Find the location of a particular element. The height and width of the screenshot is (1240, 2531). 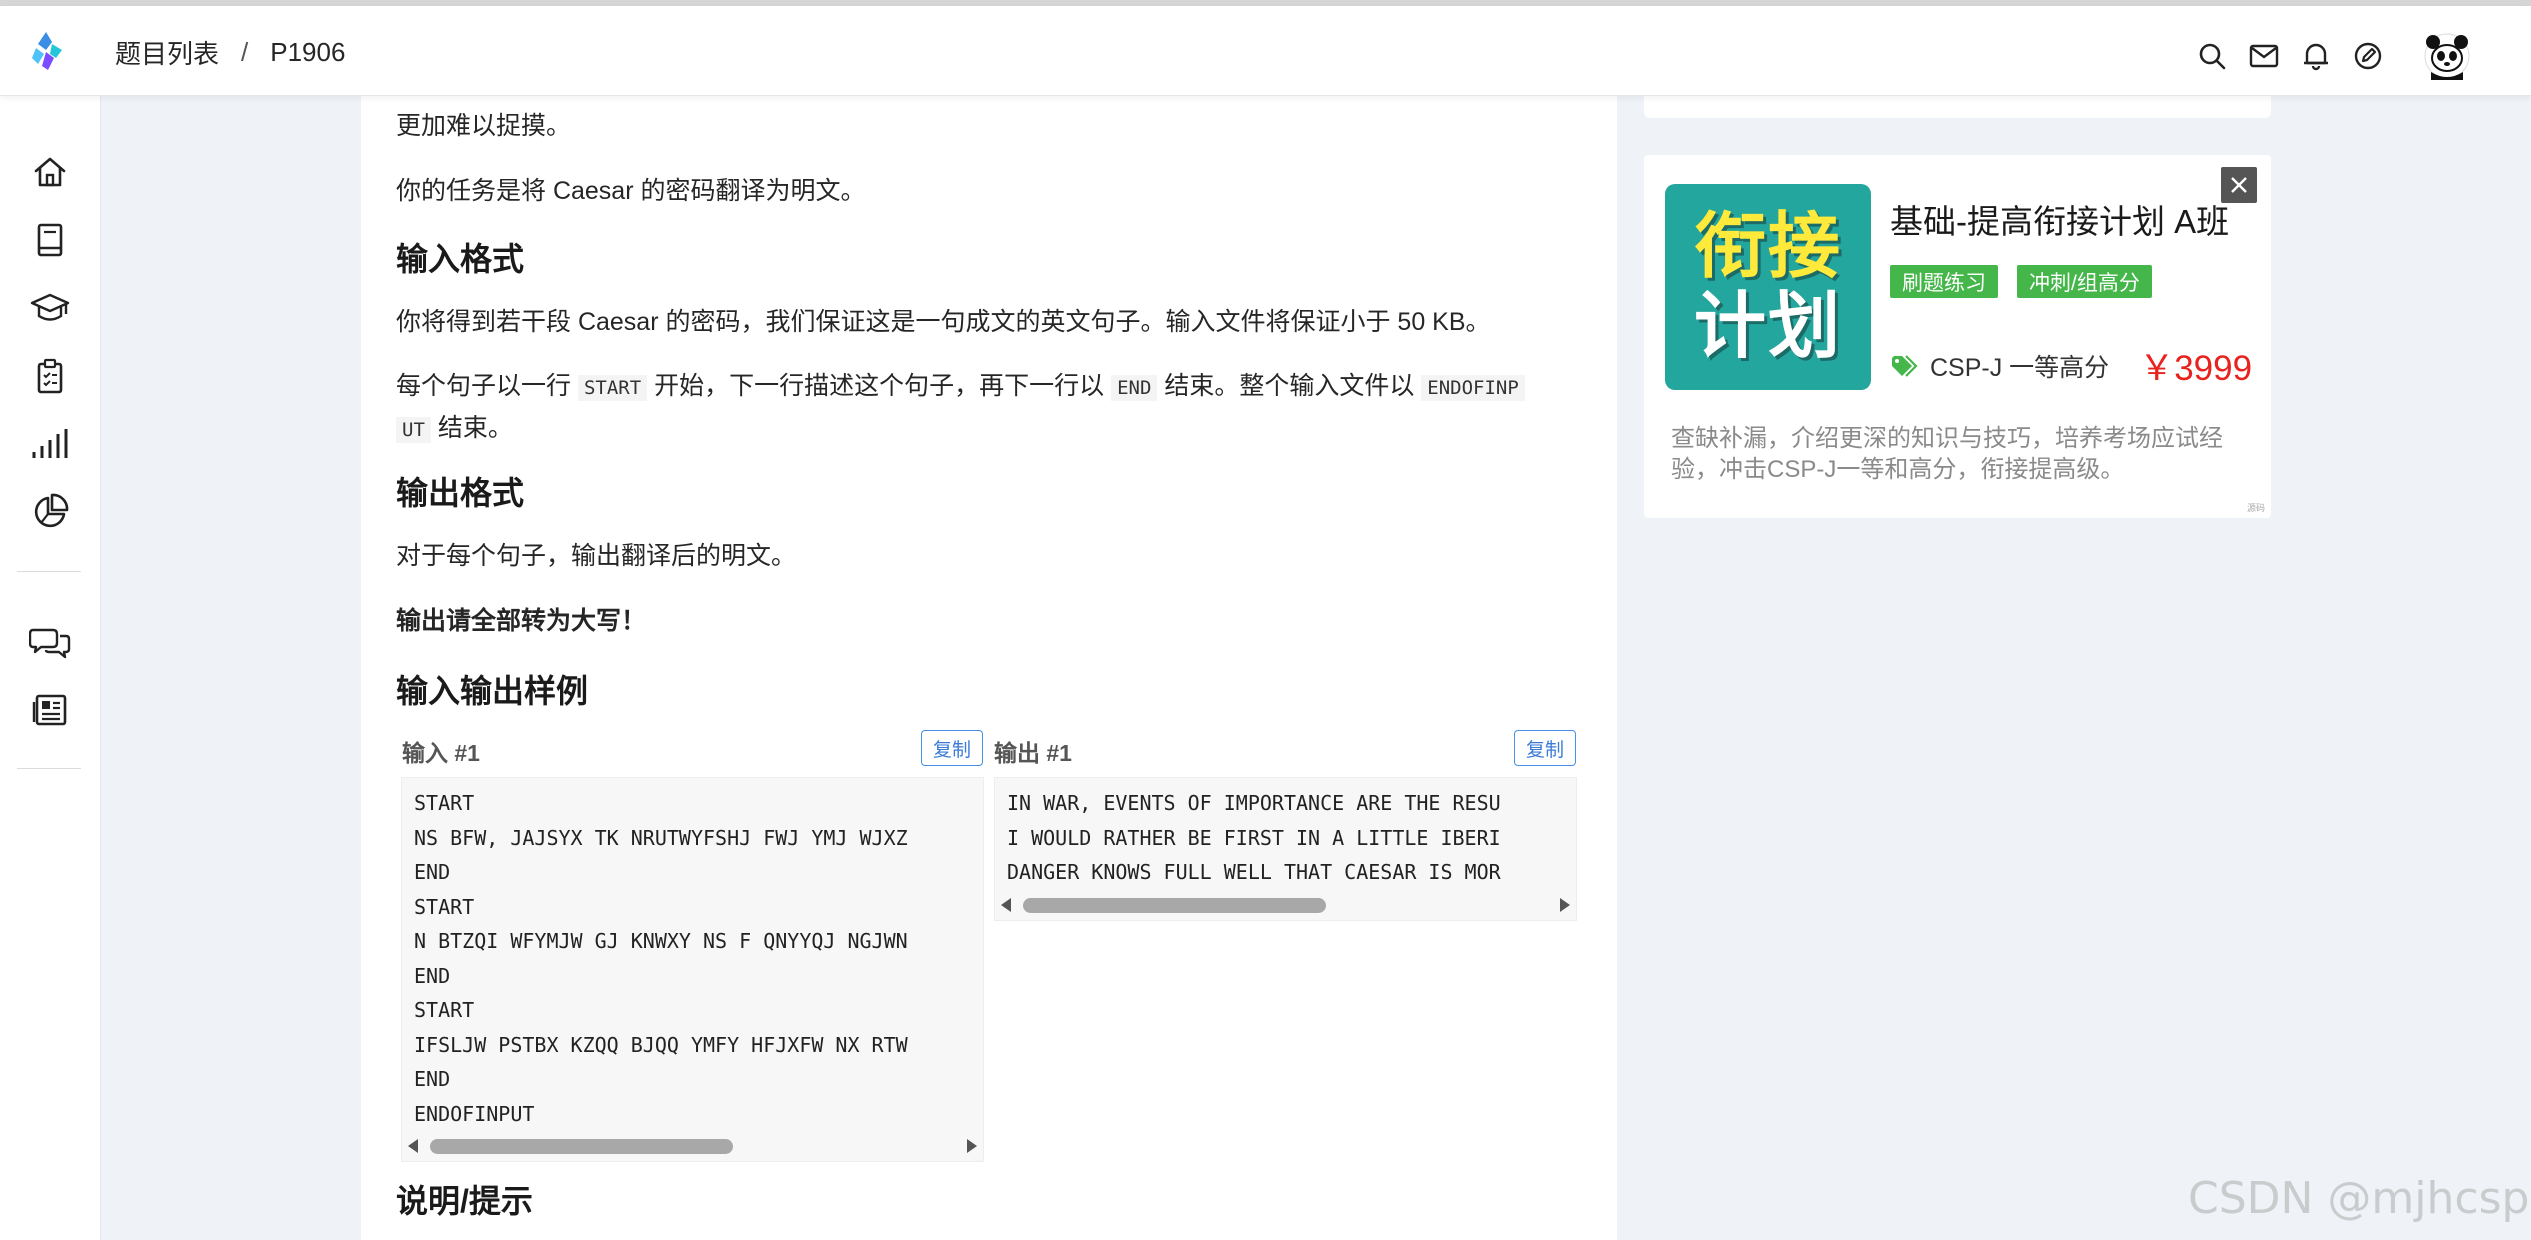

code-start: START is located at coordinates (612, 388).